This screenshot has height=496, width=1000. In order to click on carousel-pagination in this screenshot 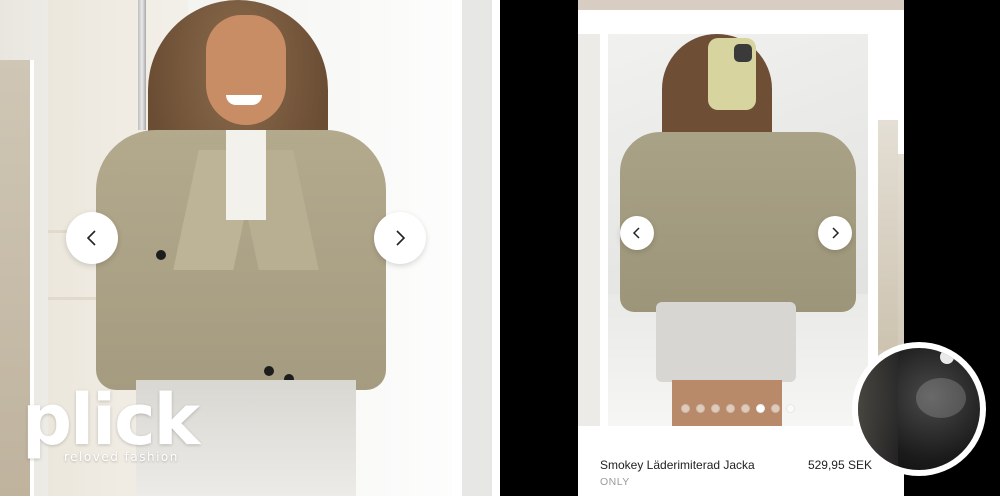, I will do `click(738, 408)`.